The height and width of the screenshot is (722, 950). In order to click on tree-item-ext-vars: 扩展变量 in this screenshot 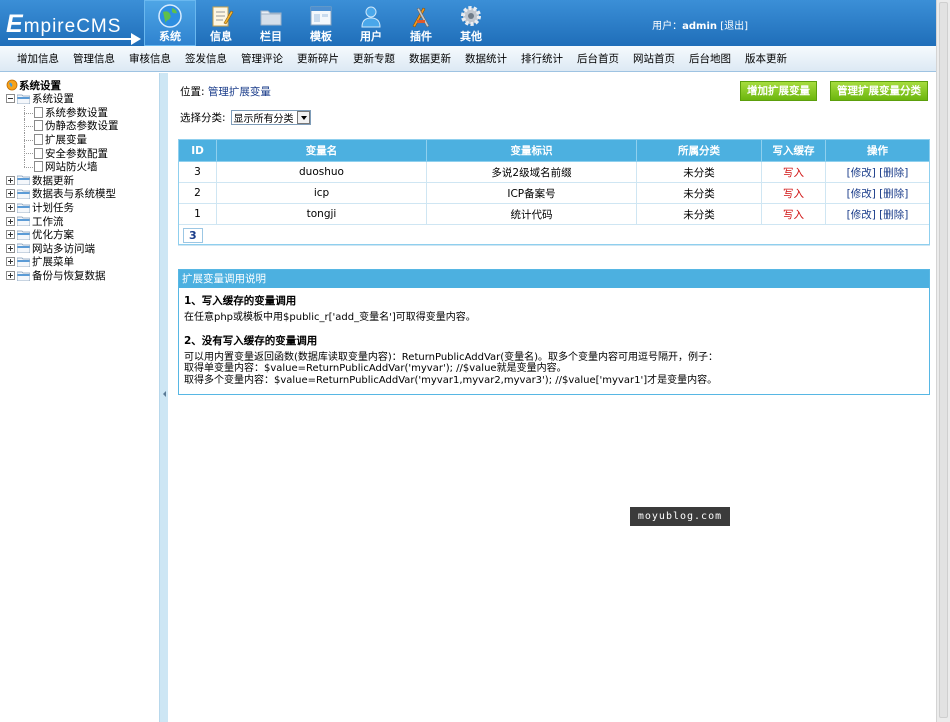, I will do `click(62, 139)`.